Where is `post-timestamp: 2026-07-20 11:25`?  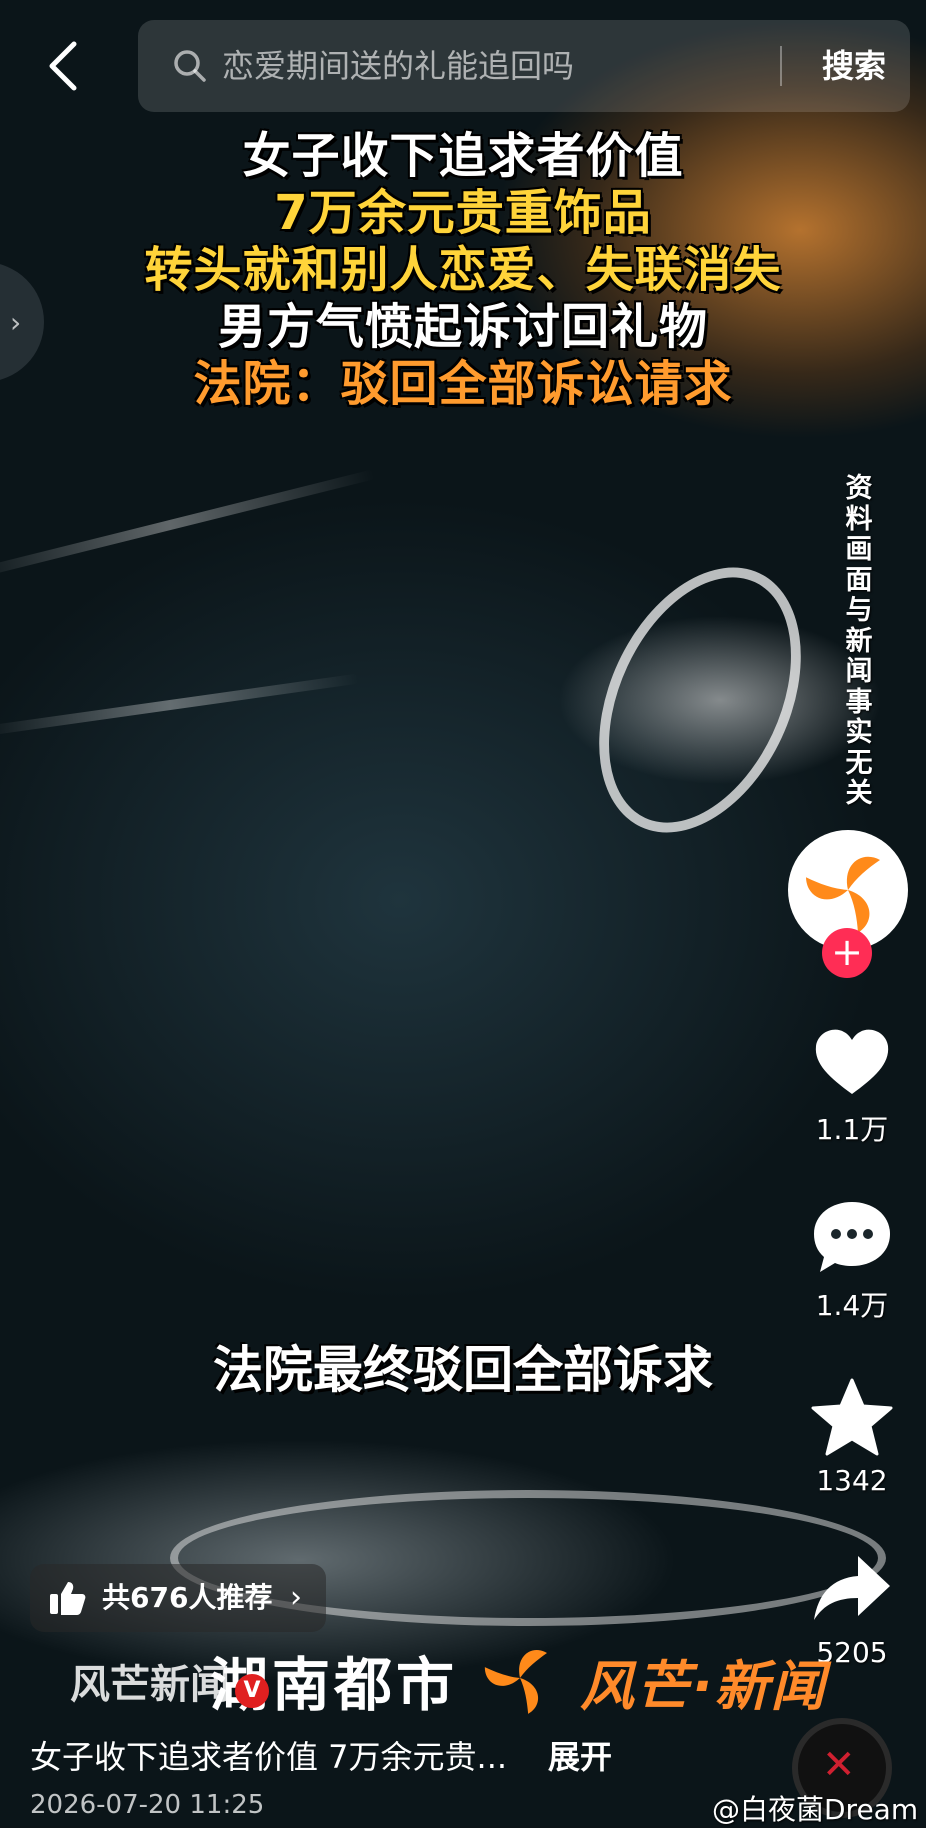 post-timestamp: 2026-07-20 11:25 is located at coordinates (147, 1805).